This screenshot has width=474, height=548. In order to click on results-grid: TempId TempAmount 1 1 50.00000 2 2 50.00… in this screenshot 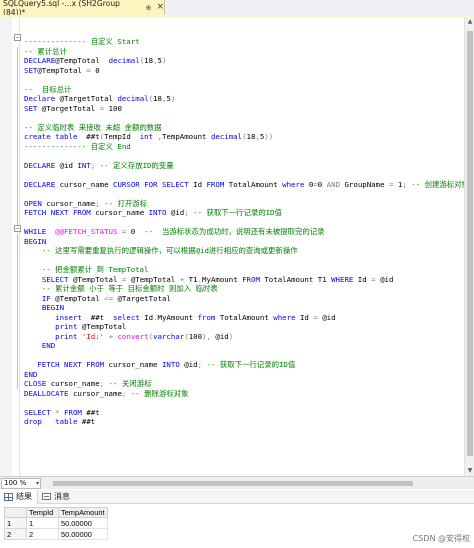, I will do `click(56, 523)`.